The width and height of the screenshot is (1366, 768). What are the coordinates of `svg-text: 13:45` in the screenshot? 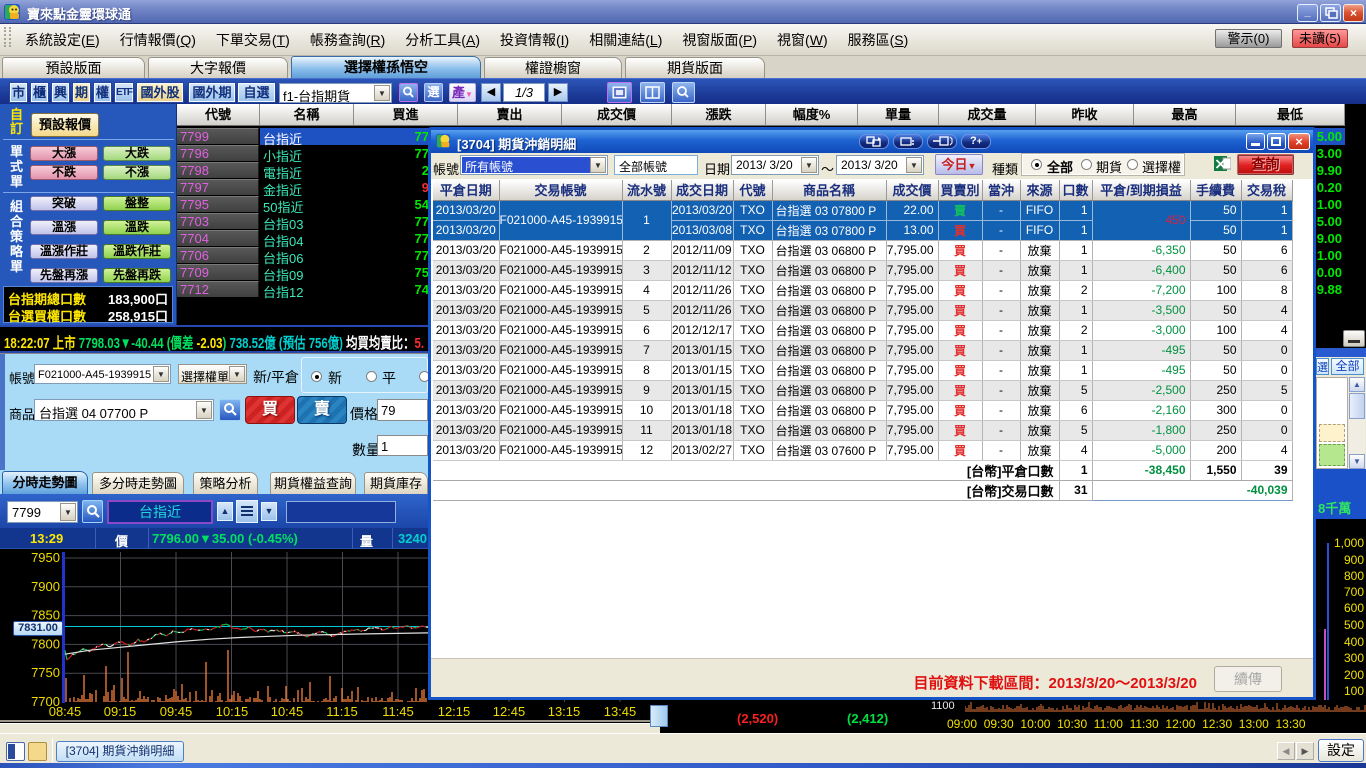 It's located at (620, 711).